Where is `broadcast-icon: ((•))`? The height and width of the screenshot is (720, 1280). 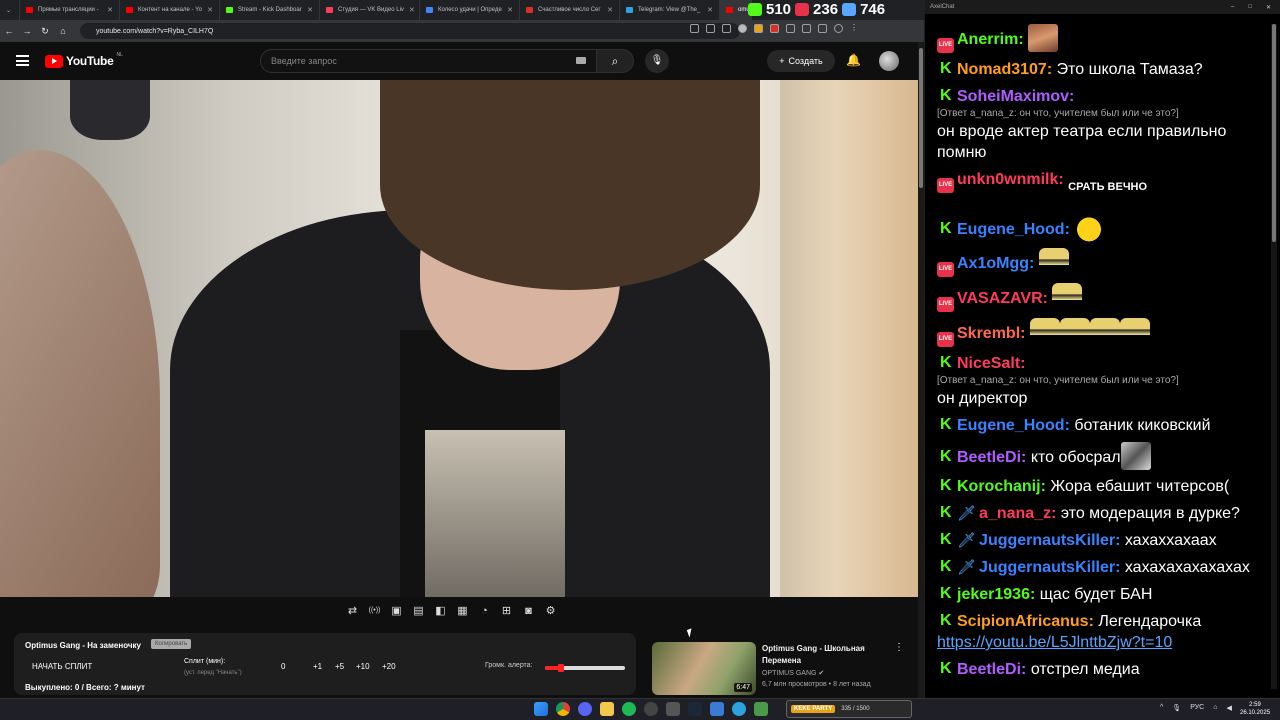 broadcast-icon: ((•)) is located at coordinates (374, 611).